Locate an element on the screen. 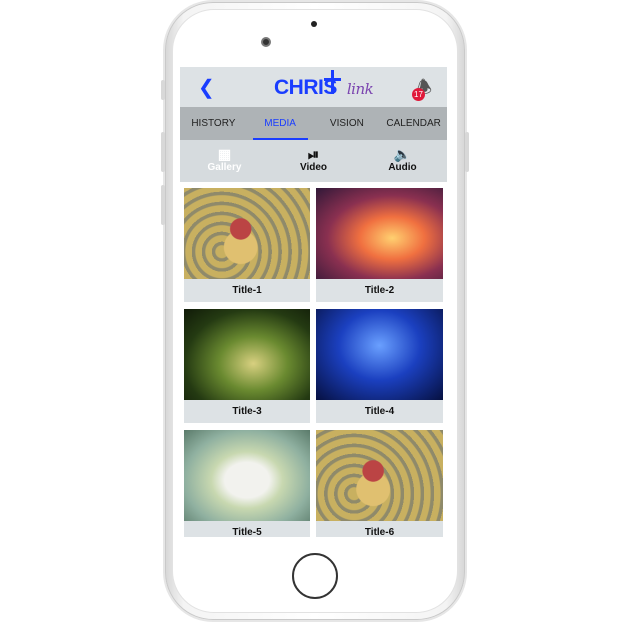  gallery-title: Title-5 is located at coordinates (247, 532).